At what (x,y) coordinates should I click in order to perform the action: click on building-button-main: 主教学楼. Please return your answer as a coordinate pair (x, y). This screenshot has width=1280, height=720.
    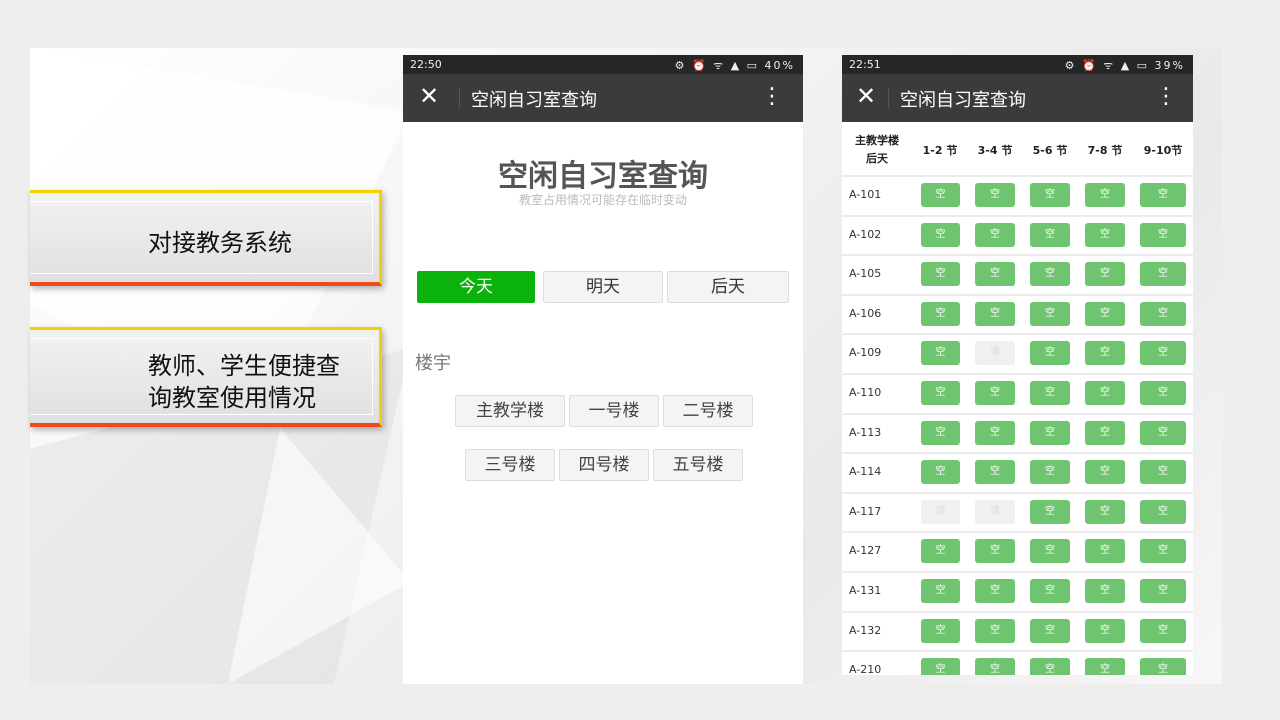
    Looking at the image, I should click on (510, 411).